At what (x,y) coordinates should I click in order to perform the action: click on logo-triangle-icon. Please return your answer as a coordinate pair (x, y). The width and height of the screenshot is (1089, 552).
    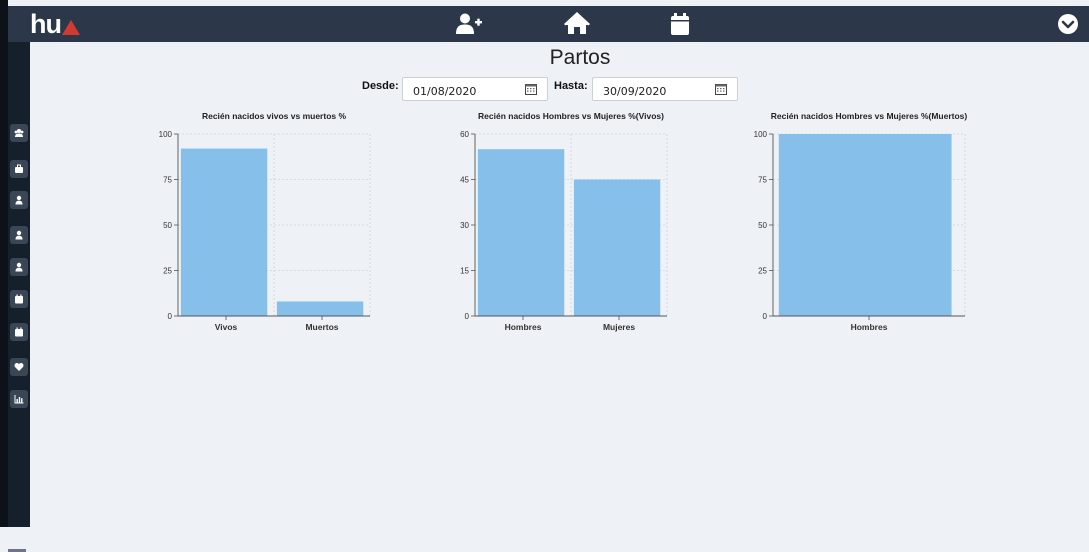
    Looking at the image, I should click on (71, 27).